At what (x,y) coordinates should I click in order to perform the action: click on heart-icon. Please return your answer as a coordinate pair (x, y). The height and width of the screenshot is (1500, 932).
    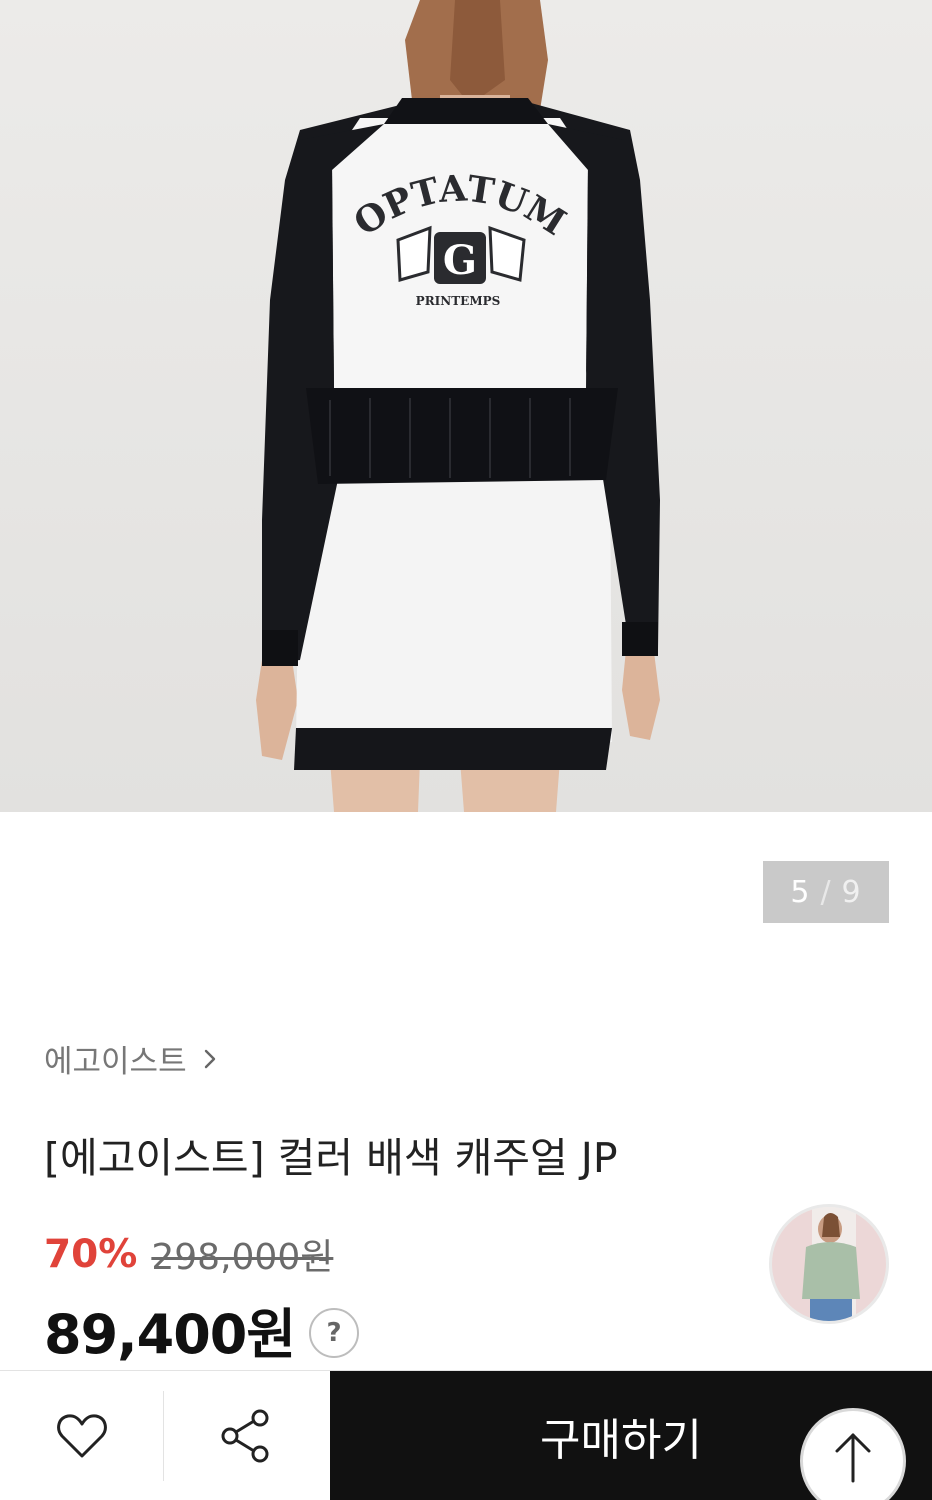
    Looking at the image, I should click on (82, 1436).